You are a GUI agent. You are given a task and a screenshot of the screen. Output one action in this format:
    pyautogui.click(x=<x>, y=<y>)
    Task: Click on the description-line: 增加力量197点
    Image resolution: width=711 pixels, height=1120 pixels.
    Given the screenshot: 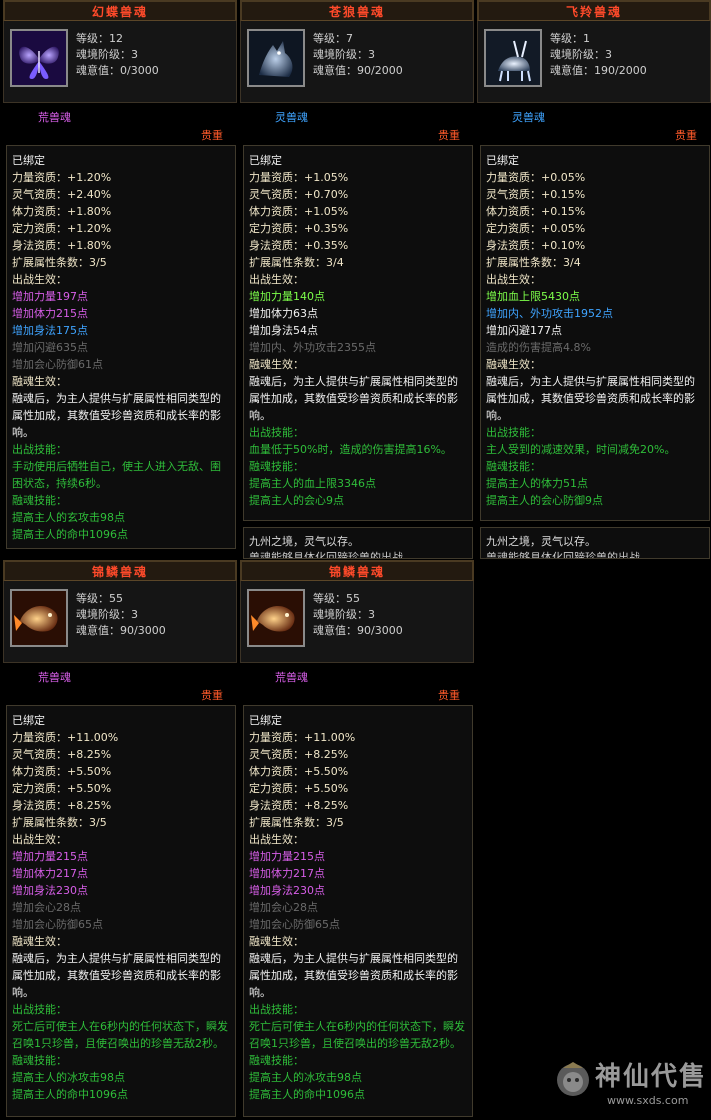 What is the action you would take?
    pyautogui.click(x=50, y=296)
    